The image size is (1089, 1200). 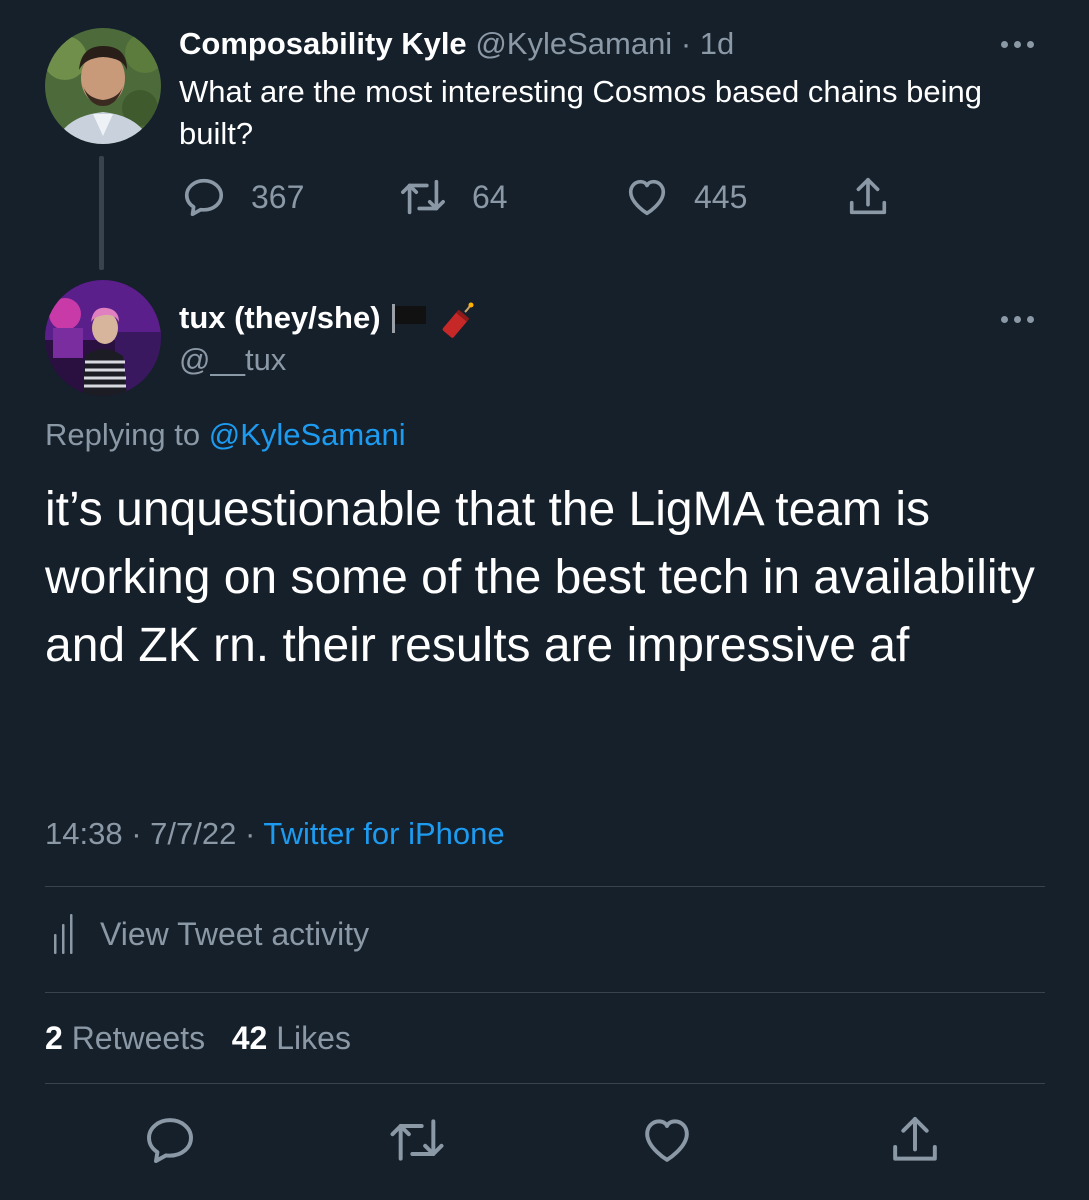 I want to click on main-display-name: tux (they/she), so click(x=280, y=318).